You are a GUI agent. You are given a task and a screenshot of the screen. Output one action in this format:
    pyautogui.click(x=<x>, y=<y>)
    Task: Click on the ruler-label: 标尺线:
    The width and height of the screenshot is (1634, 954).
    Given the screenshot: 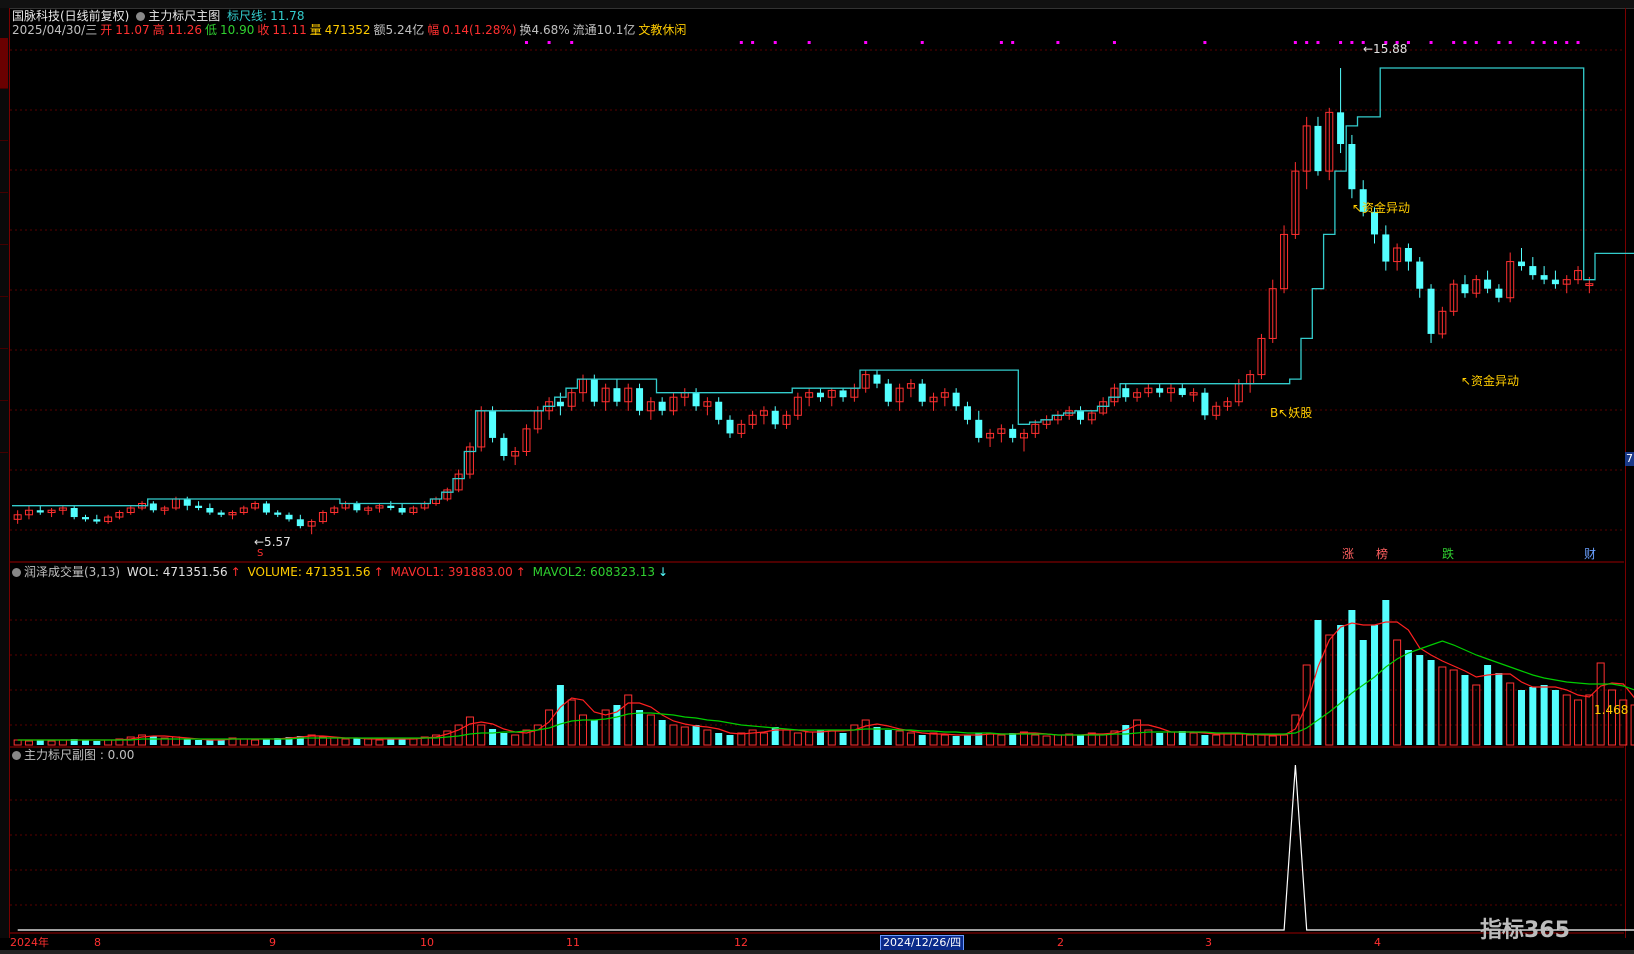 What is the action you would take?
    pyautogui.click(x=247, y=16)
    